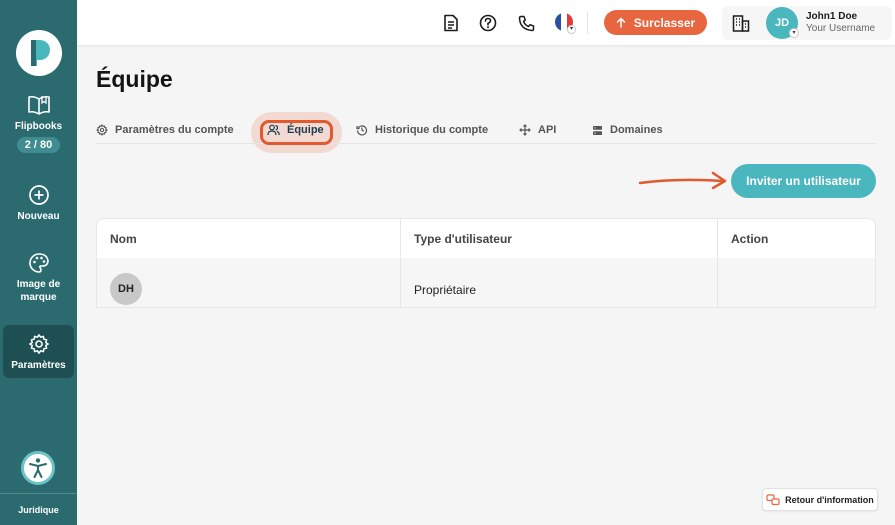 The width and height of the screenshot is (895, 525). What do you see at coordinates (38, 105) in the screenshot?
I see `book-icon` at bounding box center [38, 105].